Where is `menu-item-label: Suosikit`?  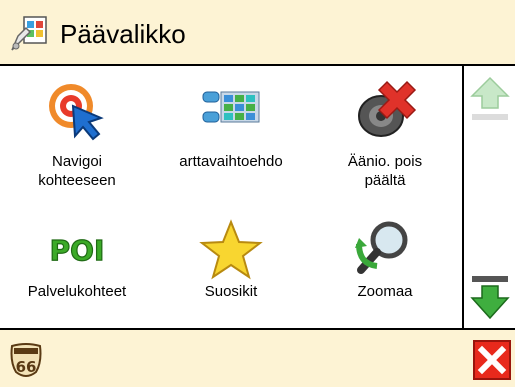
menu-item-label: Suosikit is located at coordinates (231, 291).